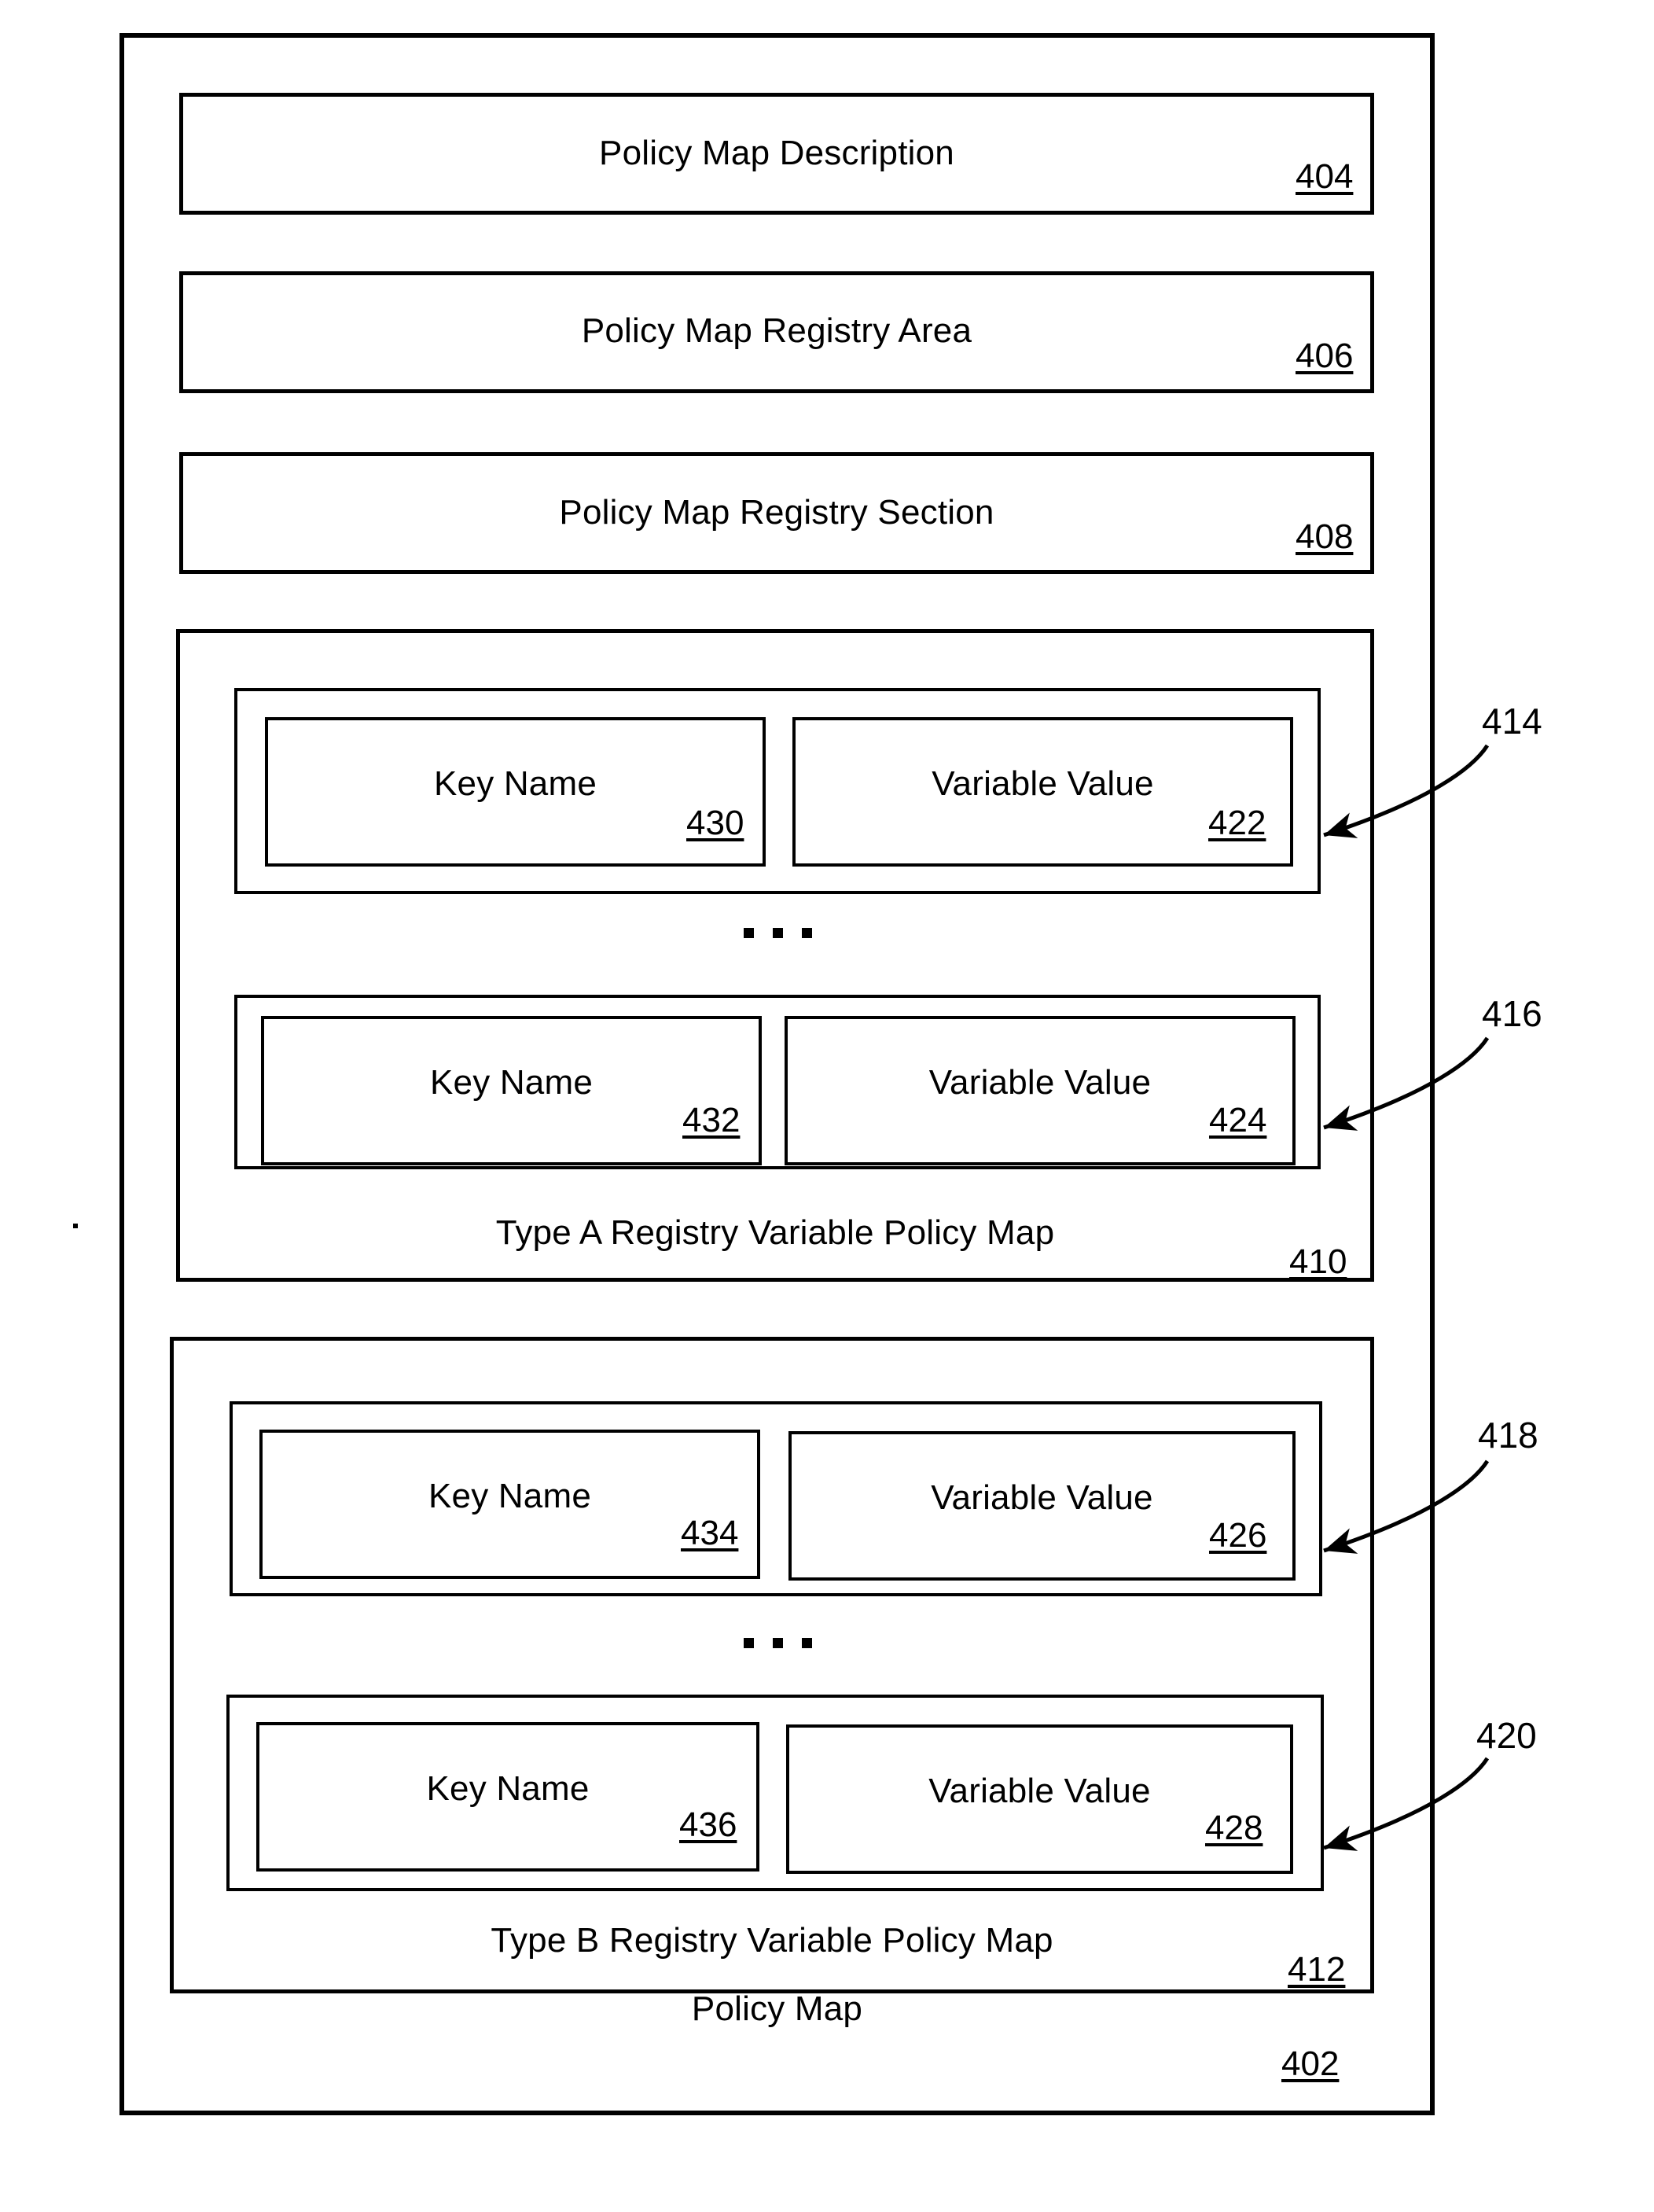 The image size is (1654, 2212). I want to click on callout-label-418: 418, so click(1508, 1436).